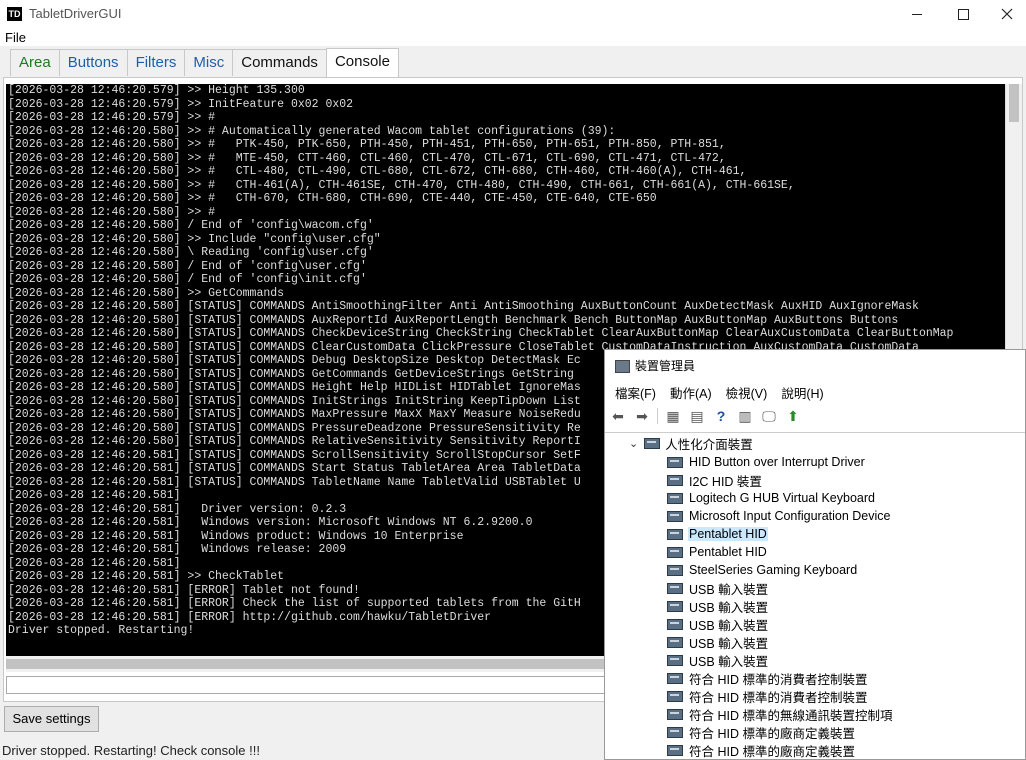 This screenshot has width=1026, height=760. What do you see at coordinates (719, 392) in the screenshot?
I see `device-manager-menu: 檔案(F) 動作(A) 檢視(V) 說明(H)` at bounding box center [719, 392].